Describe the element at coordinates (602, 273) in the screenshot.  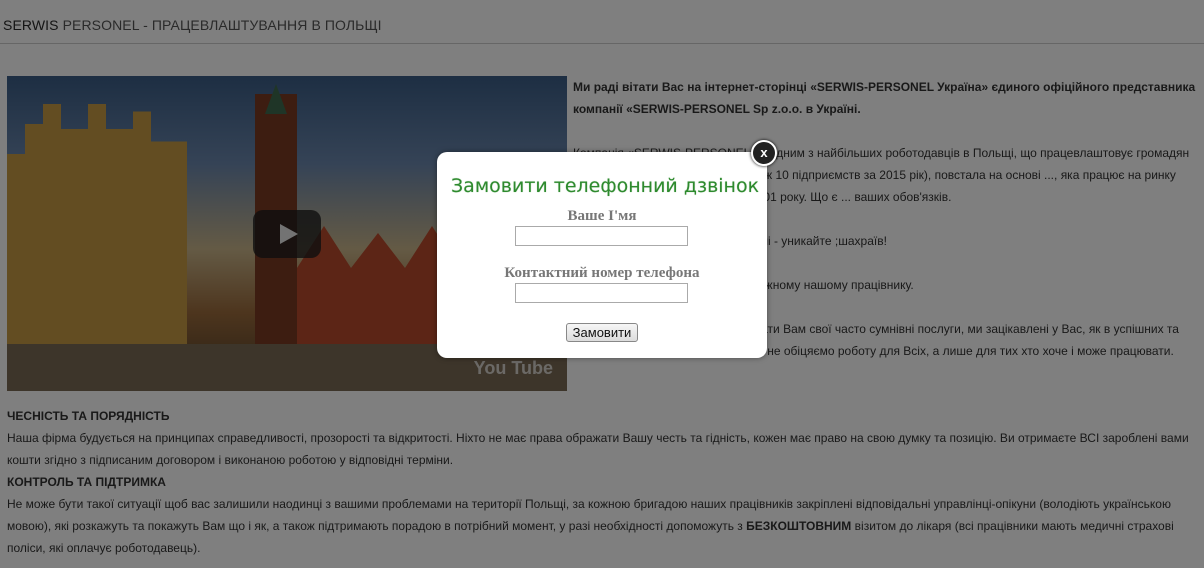
I see `phone-label: Контактний номер телефона` at that location.